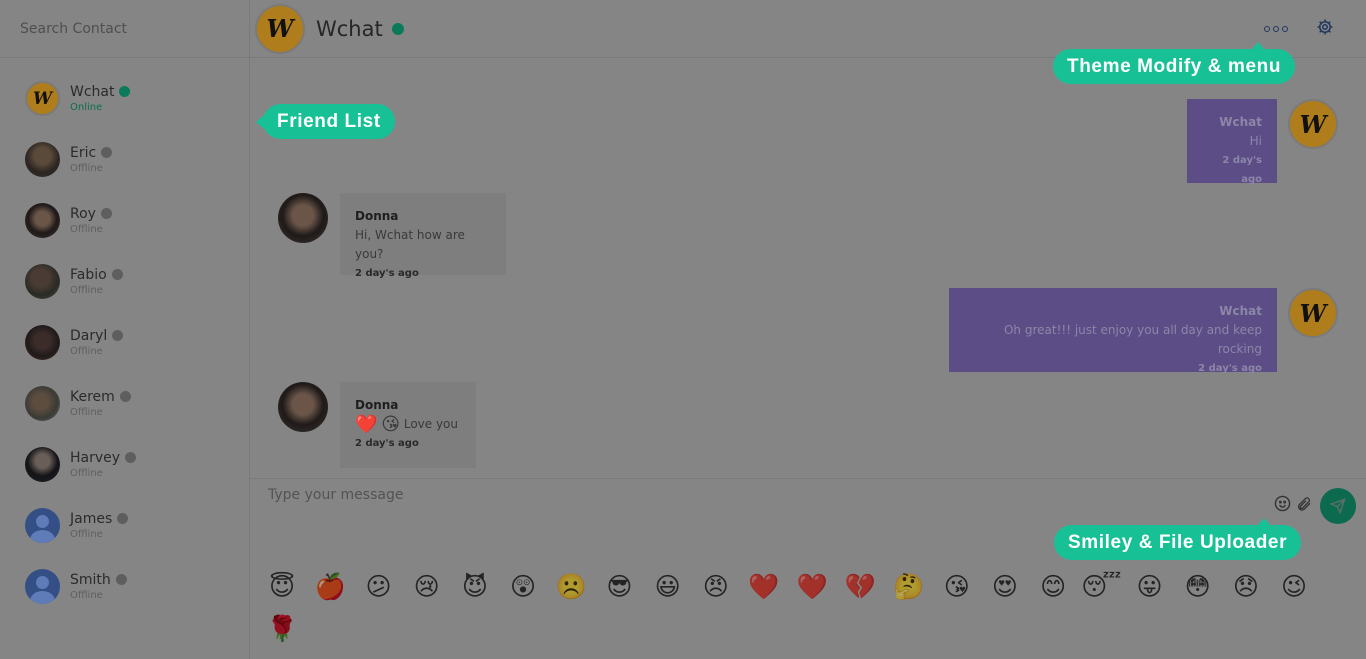 The image size is (1366, 659). I want to click on message-text: Hi, so click(1255, 141).